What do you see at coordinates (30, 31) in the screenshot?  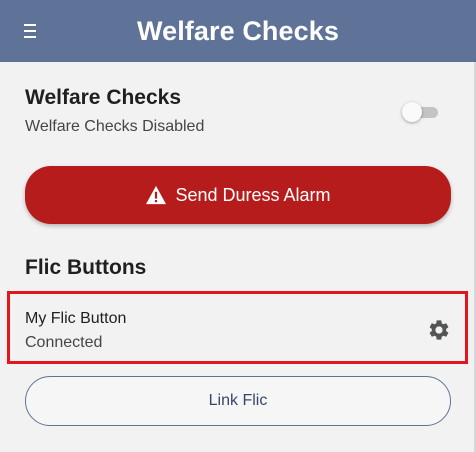 I see `hamburger-menu-icon` at bounding box center [30, 31].